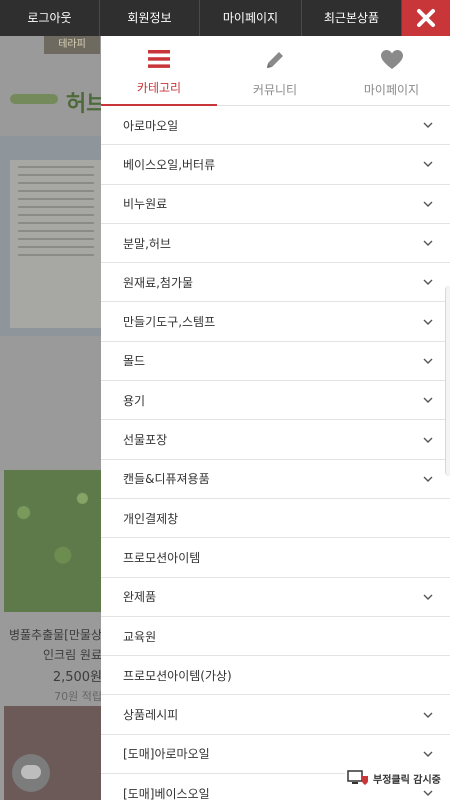  I want to click on heart-icon, so click(391, 59).